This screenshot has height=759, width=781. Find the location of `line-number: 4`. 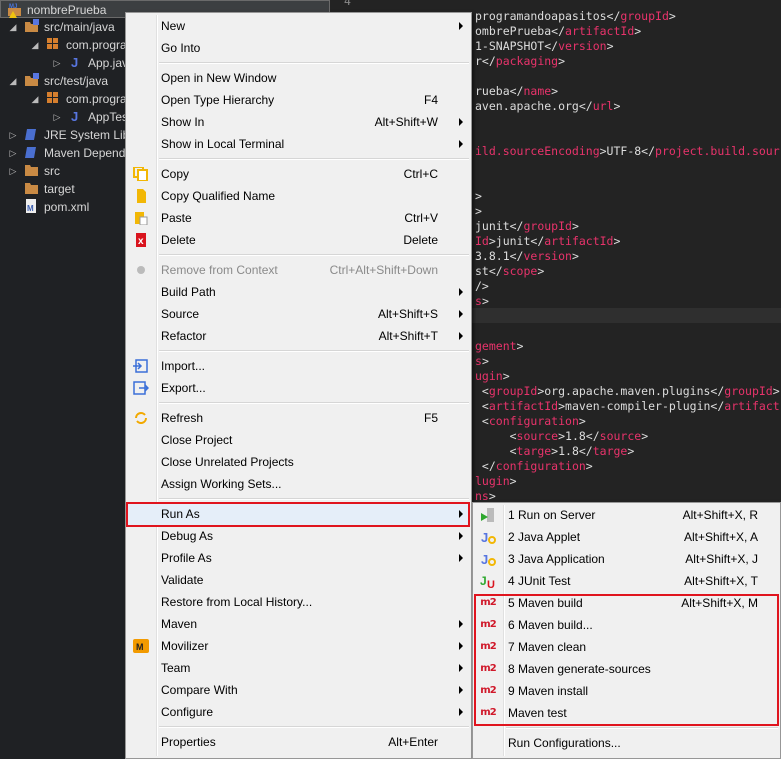

line-number: 4 is located at coordinates (347, 4).